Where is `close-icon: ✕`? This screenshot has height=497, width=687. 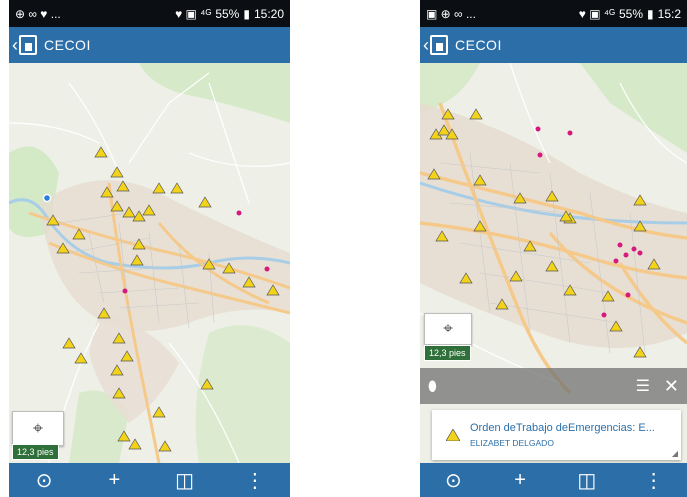 close-icon: ✕ is located at coordinates (671, 386).